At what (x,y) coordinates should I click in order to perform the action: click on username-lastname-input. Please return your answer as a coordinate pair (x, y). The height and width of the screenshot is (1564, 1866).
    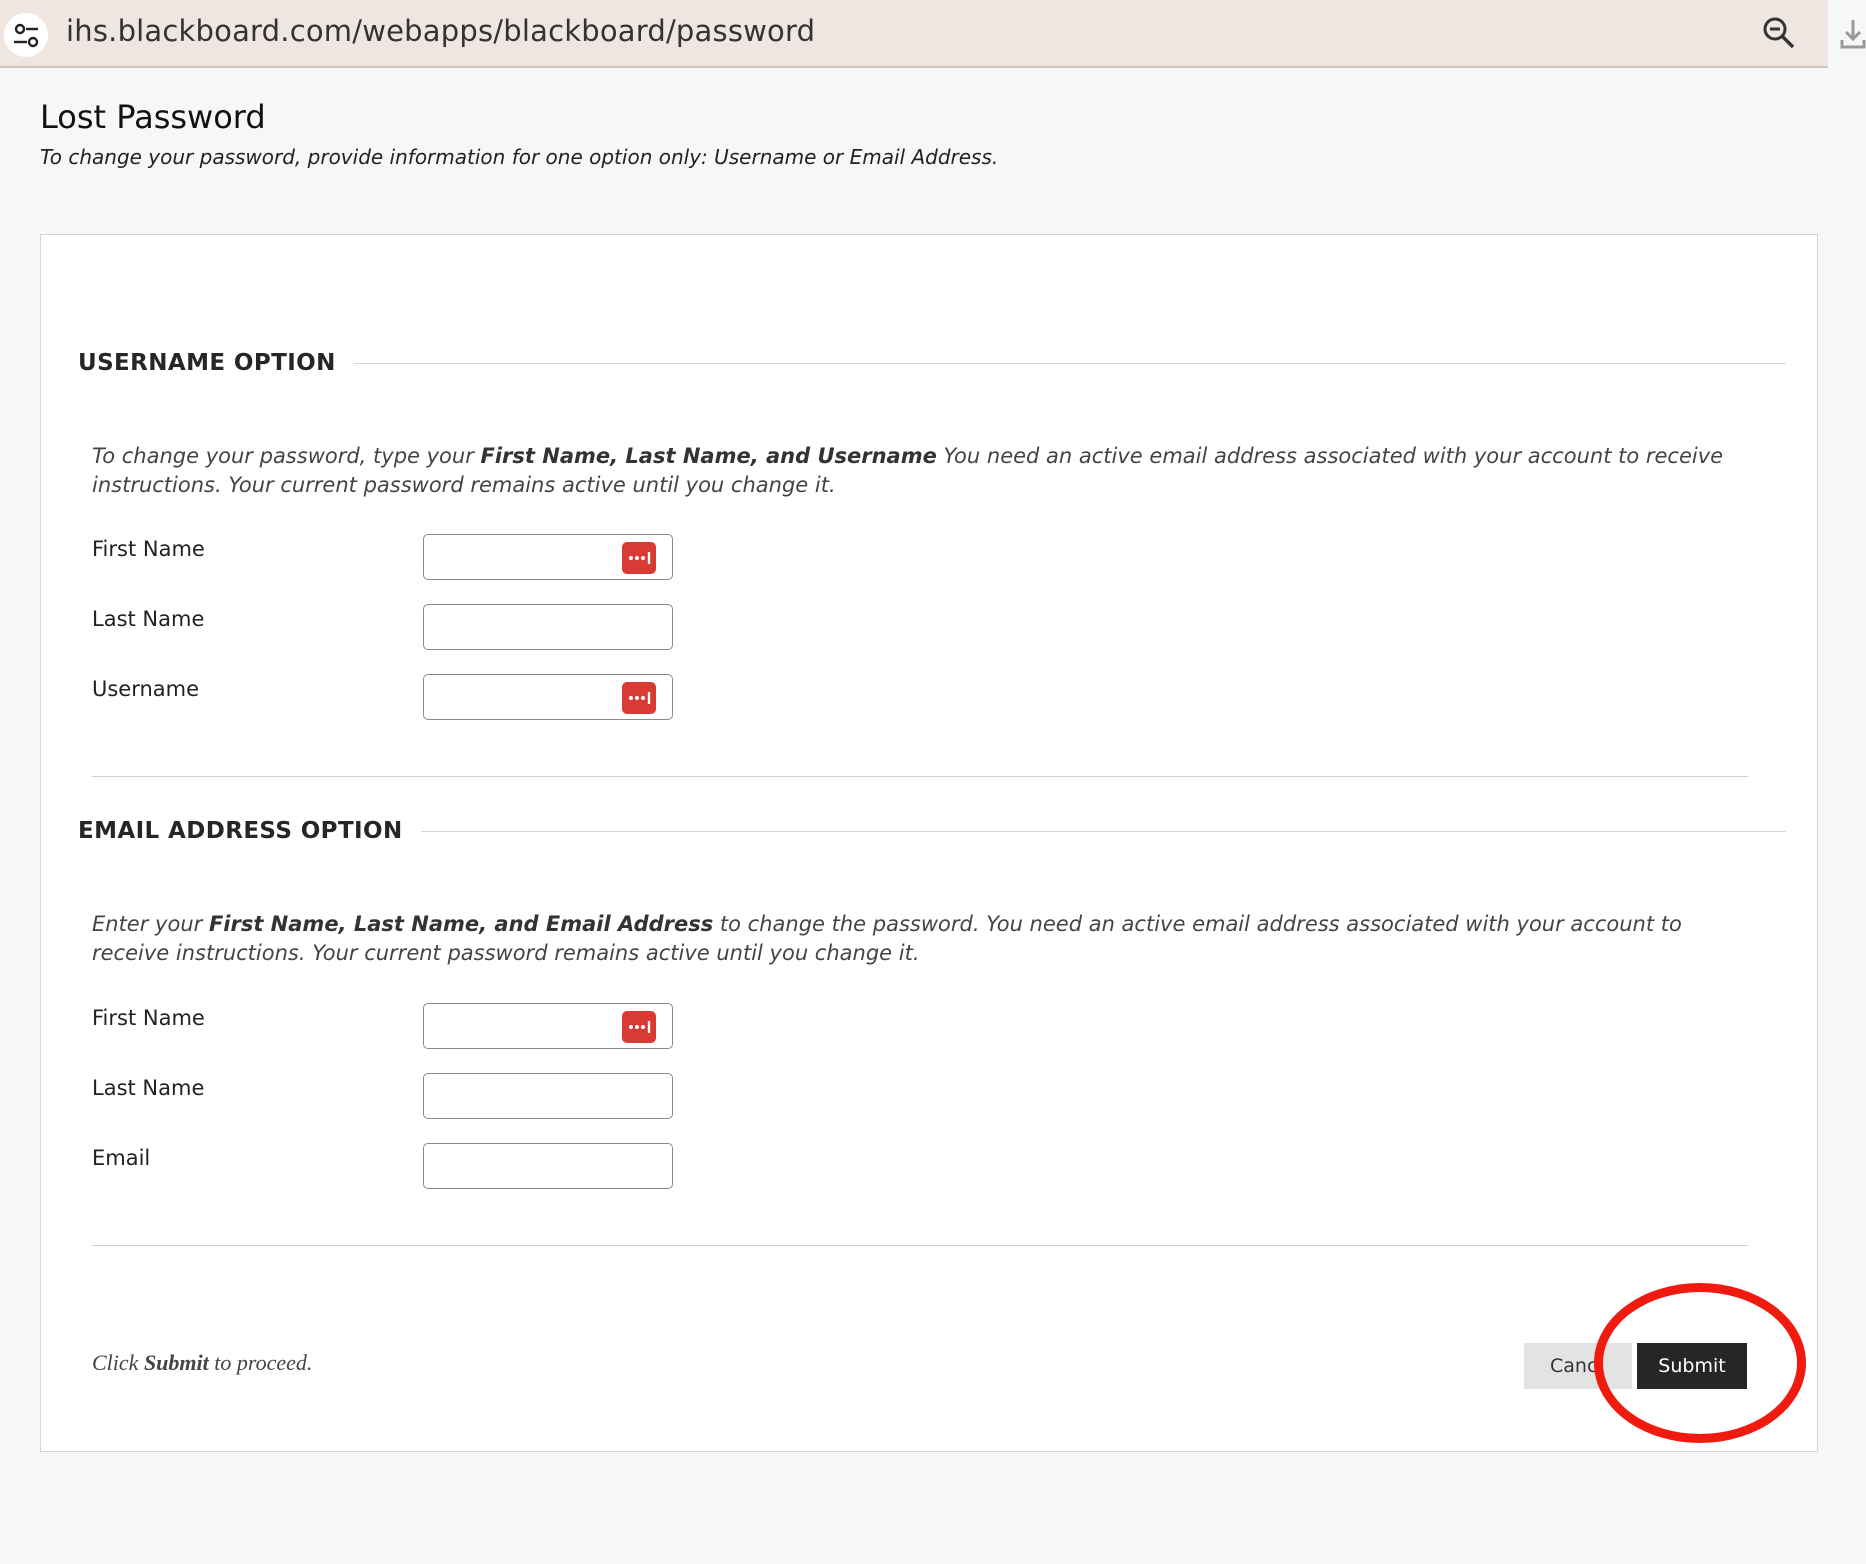
    Looking at the image, I should click on (548, 627).